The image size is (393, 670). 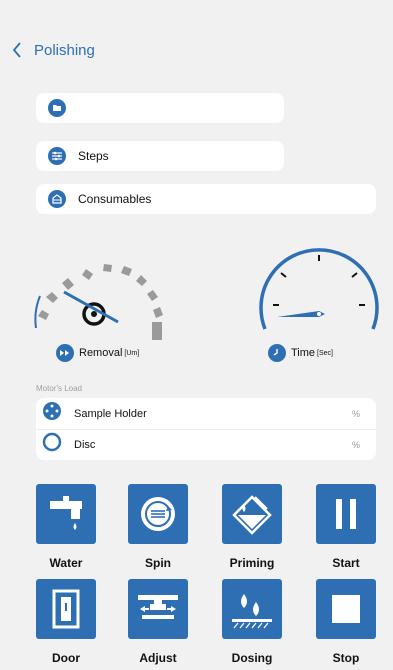 I want to click on spin-icon, so click(x=158, y=514).